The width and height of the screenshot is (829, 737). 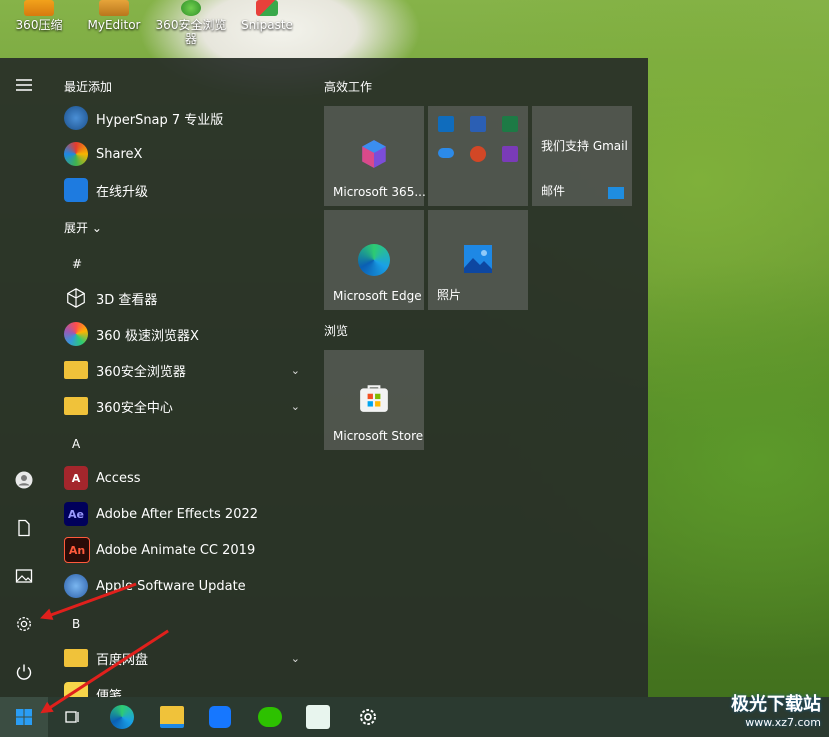 I want to click on wechat-icon, so click(x=270, y=717).